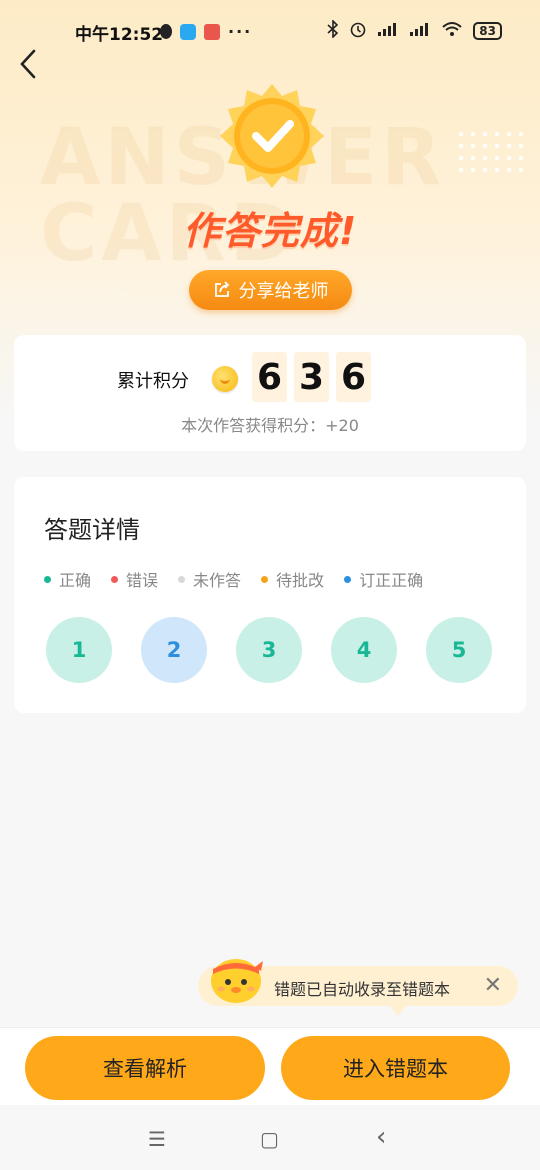  I want to click on legend-wrong: 错误, so click(134, 579).